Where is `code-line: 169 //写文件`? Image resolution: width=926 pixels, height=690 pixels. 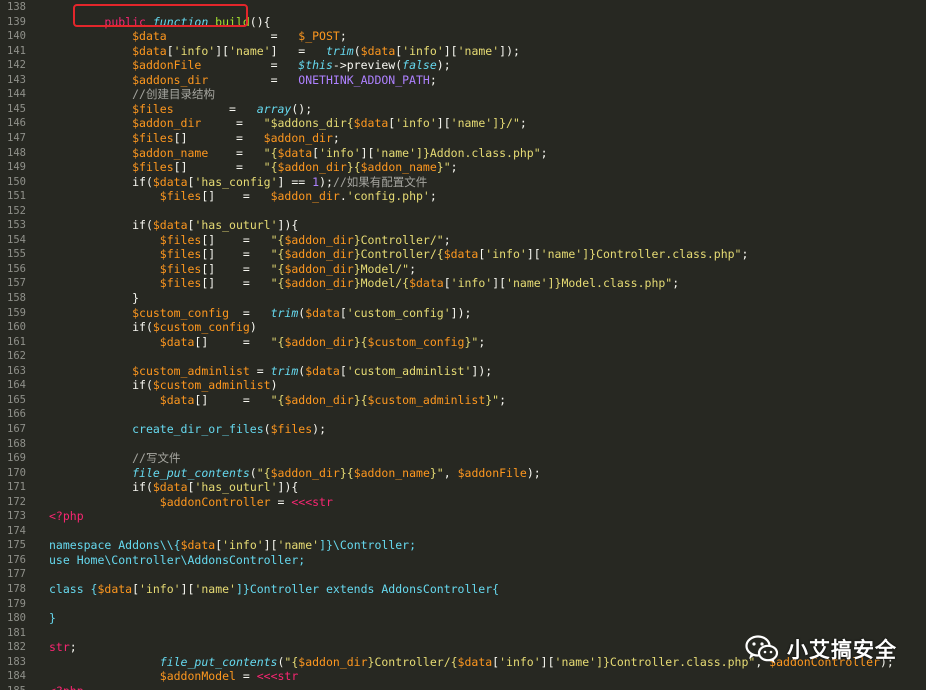
code-line: 169 //写文件 is located at coordinates (463, 458).